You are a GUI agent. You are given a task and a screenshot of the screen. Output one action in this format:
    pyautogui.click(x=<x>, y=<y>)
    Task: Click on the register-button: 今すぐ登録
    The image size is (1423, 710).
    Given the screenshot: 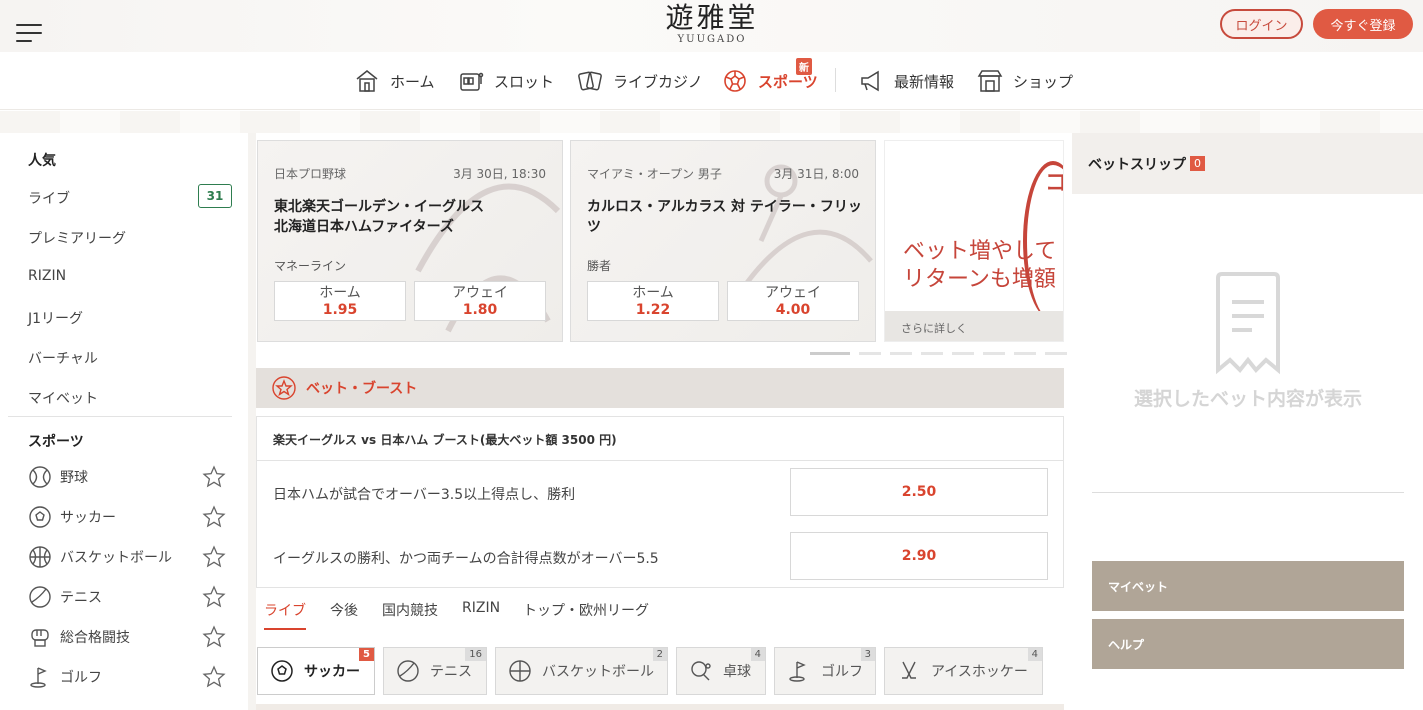 What is the action you would take?
    pyautogui.click(x=1363, y=24)
    